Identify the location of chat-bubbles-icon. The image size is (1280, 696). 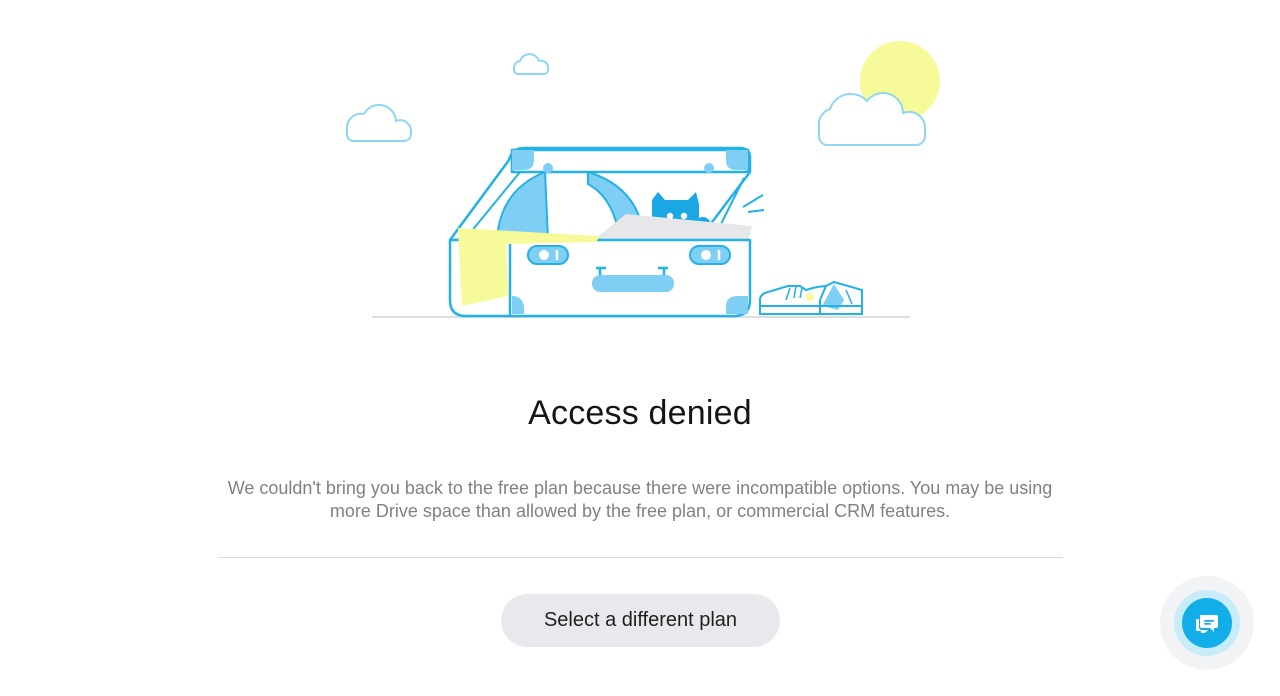
(1207, 624).